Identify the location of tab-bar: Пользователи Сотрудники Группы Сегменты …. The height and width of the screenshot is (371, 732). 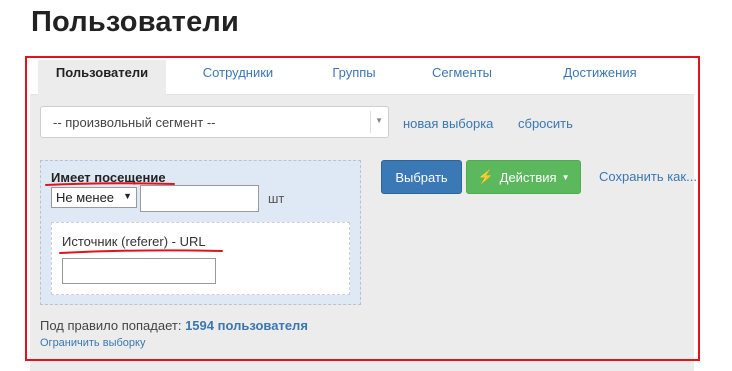
(362, 78).